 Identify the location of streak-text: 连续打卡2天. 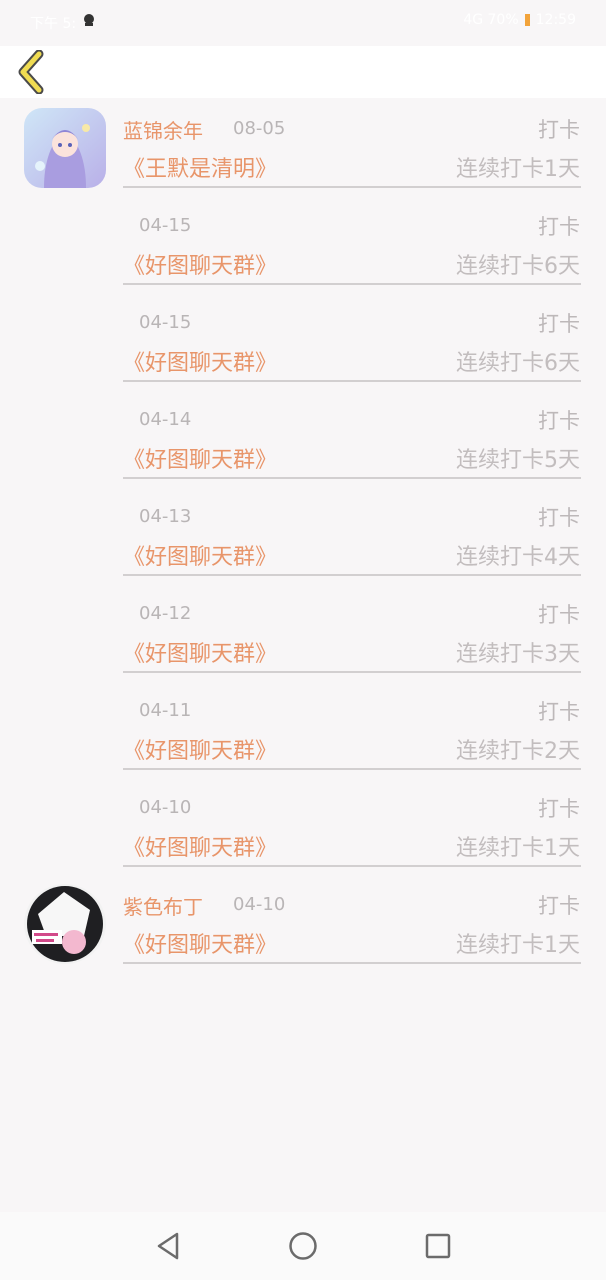
(518, 751).